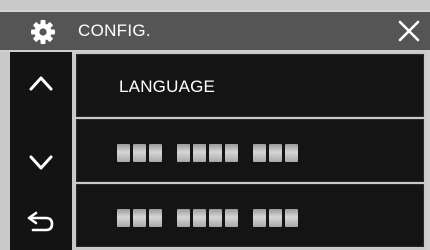 The image size is (430, 250). I want to click on gear-icon, so click(43, 32).